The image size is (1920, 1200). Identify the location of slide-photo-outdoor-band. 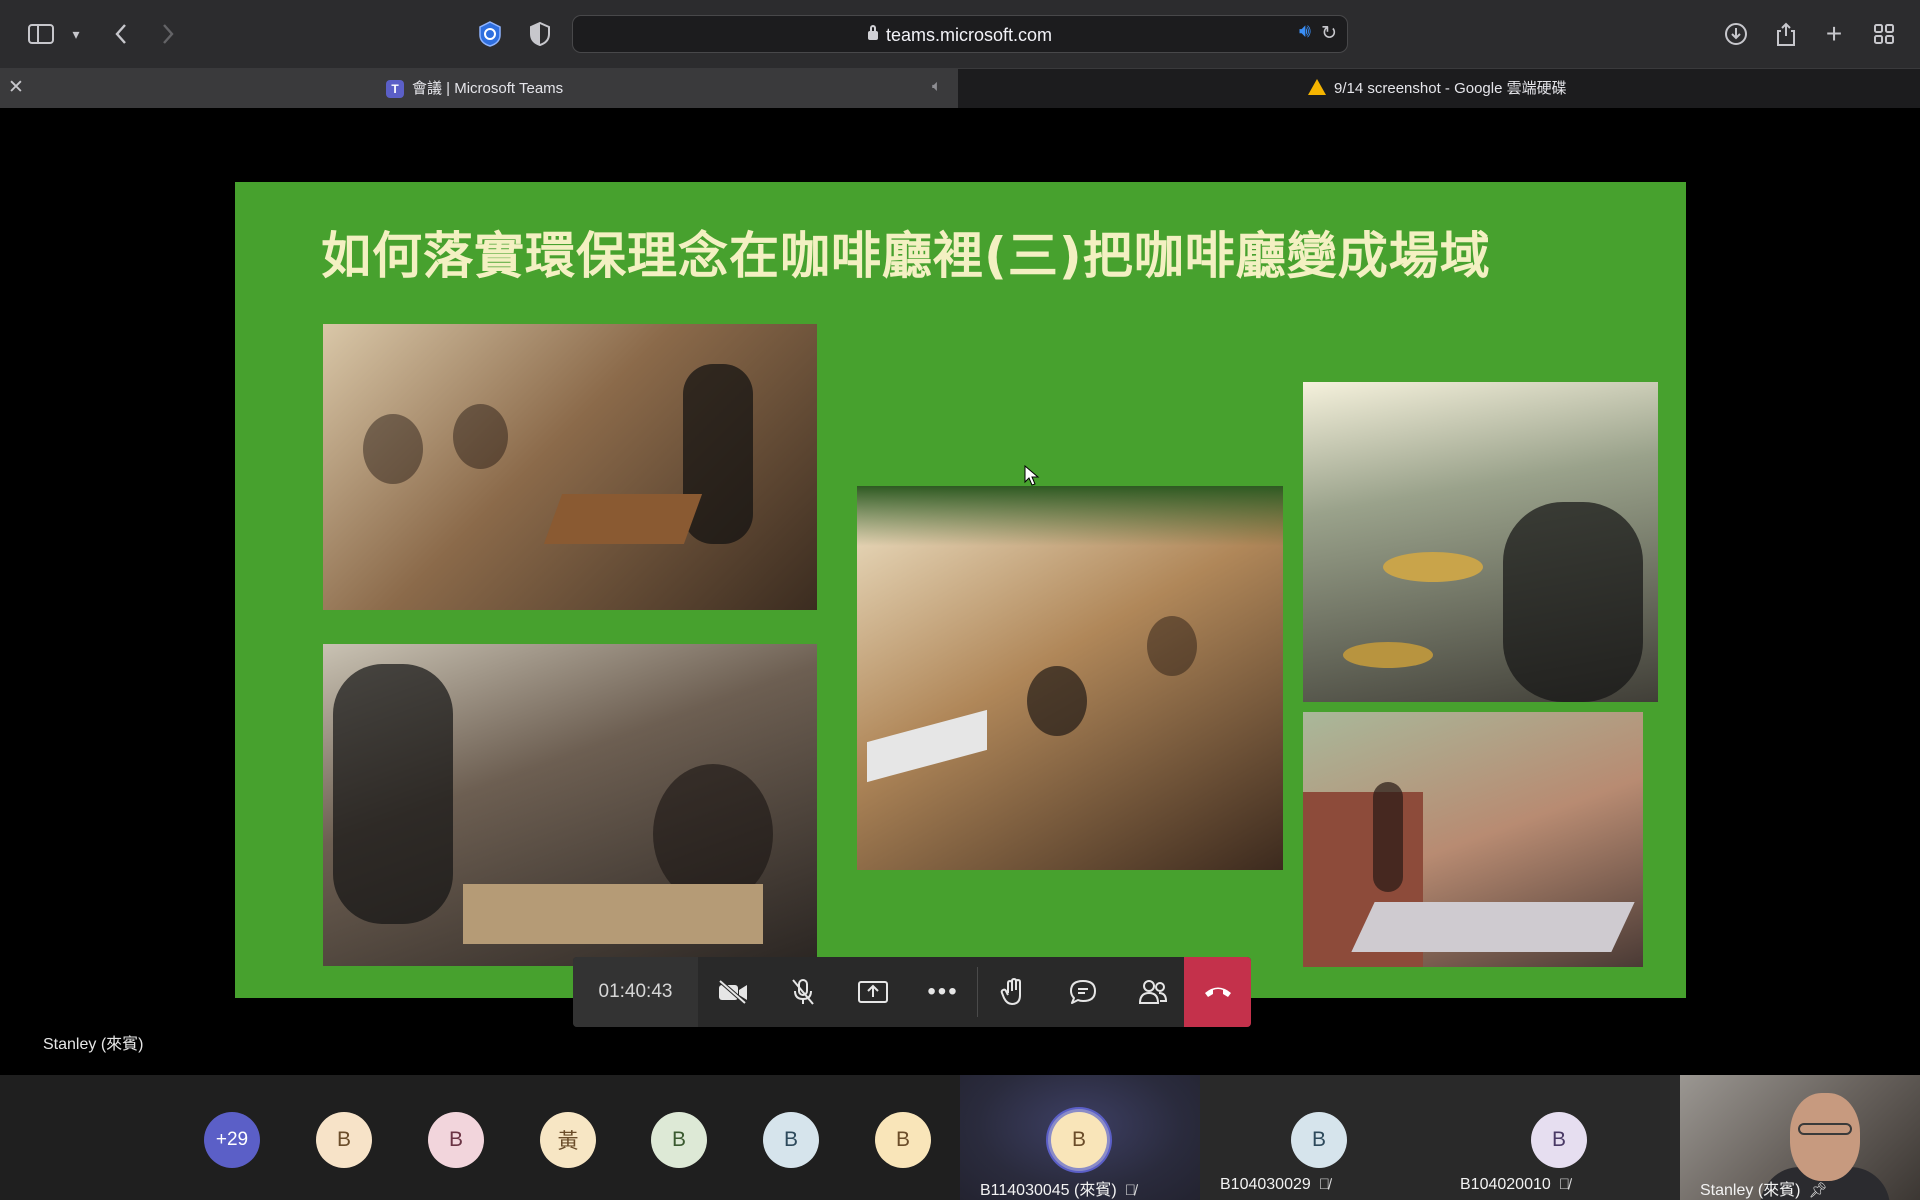
(1480, 542).